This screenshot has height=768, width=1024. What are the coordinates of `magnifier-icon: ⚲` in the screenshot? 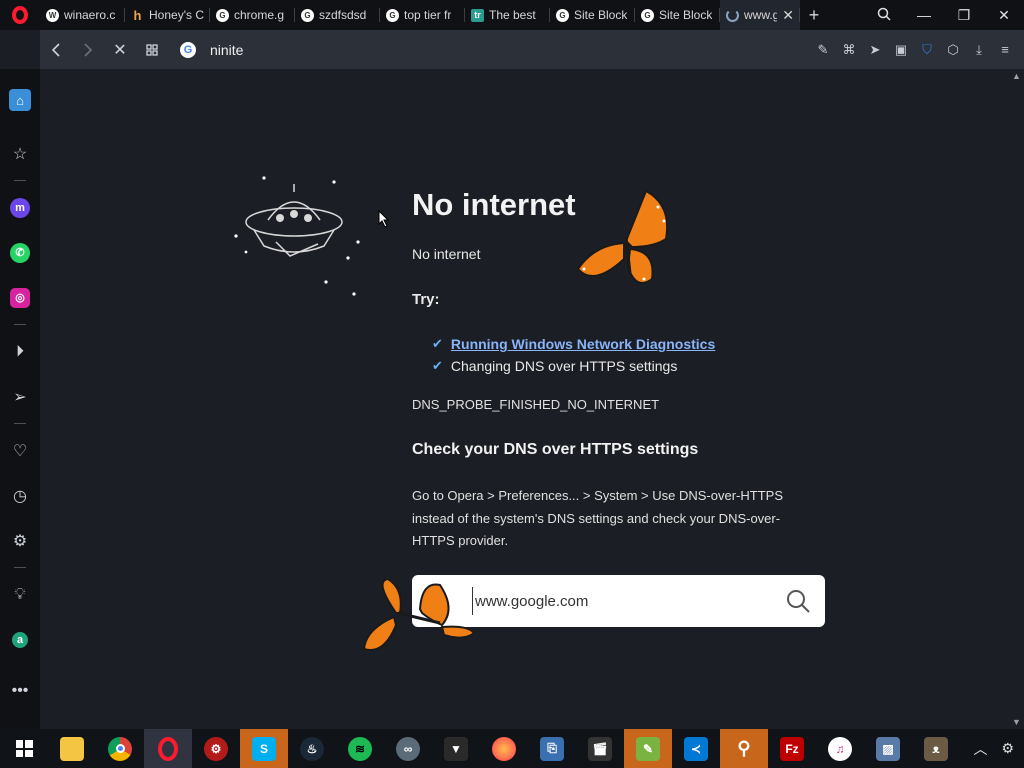 It's located at (744, 748).